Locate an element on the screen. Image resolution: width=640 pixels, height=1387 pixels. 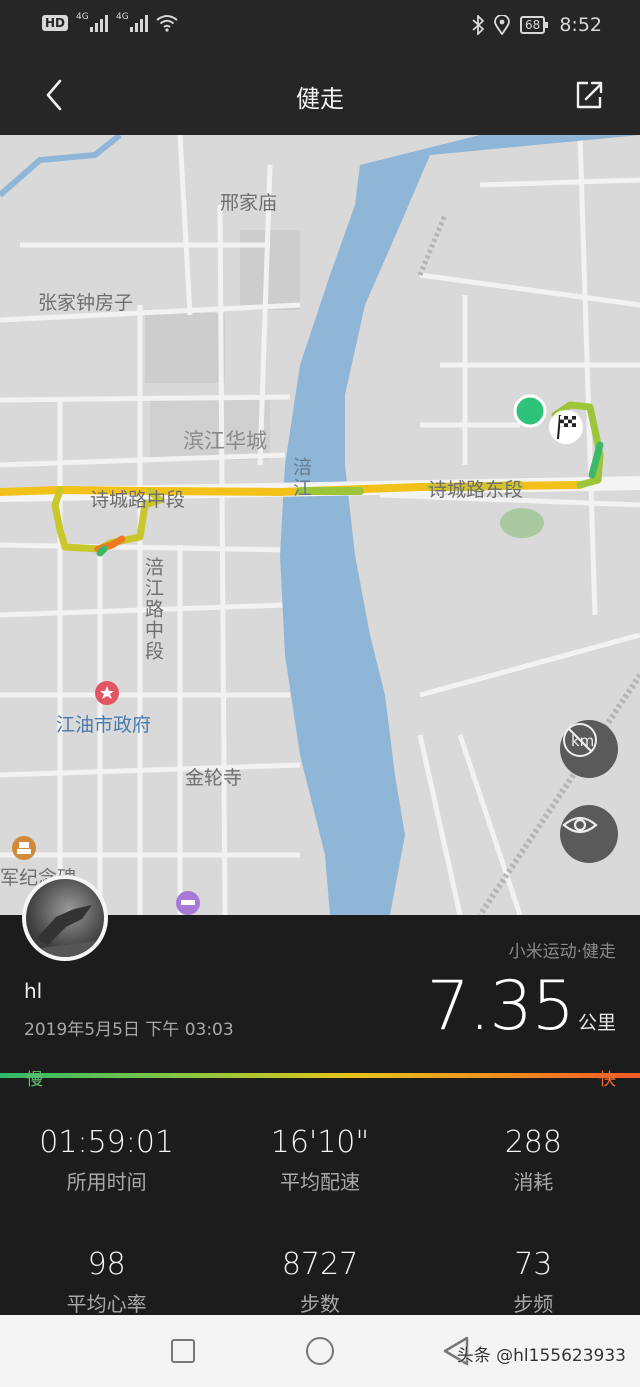
speed-slow-label: 慢 is located at coordinates (34, 1080).